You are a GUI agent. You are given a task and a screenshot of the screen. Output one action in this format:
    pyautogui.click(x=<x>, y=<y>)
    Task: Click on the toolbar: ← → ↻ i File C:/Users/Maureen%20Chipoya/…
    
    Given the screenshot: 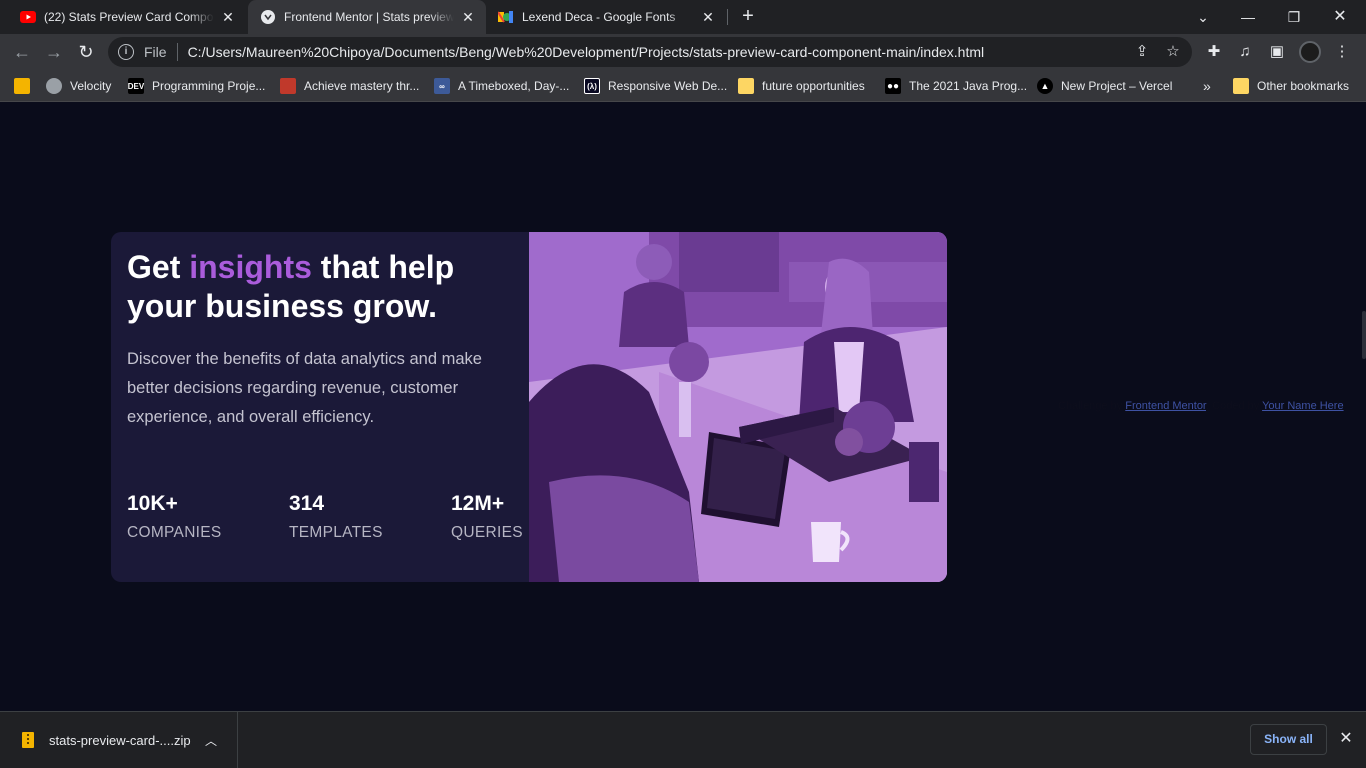 What is the action you would take?
    pyautogui.click(x=683, y=52)
    